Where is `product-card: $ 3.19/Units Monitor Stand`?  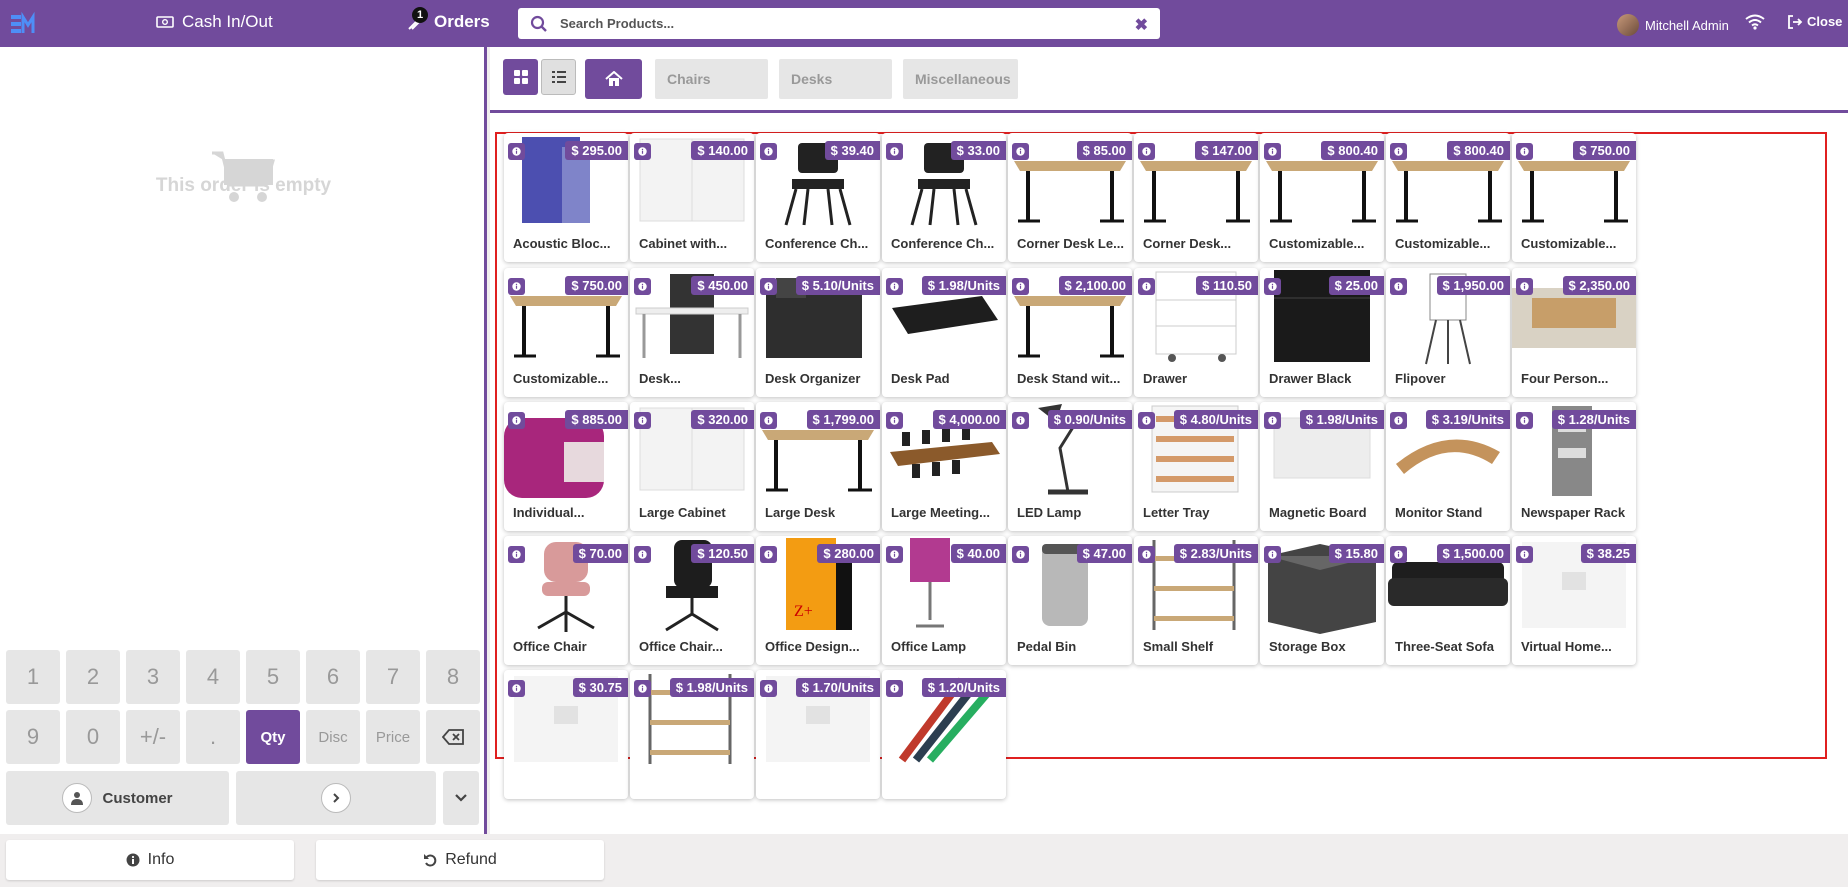
product-card: $ 3.19/Units Monitor Stand is located at coordinates (1448, 466).